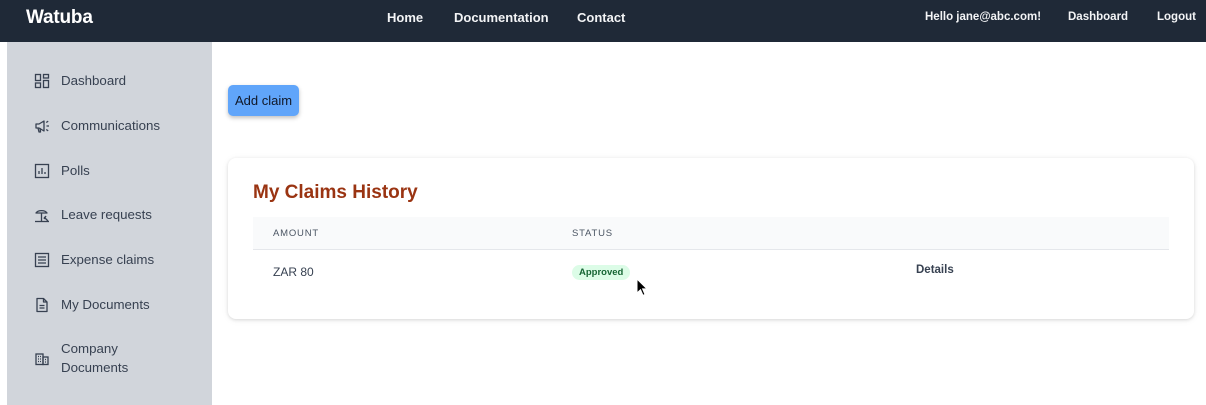 The image size is (1206, 405). Describe the element at coordinates (601, 272) in the screenshot. I see `status-badge: Approved` at that location.